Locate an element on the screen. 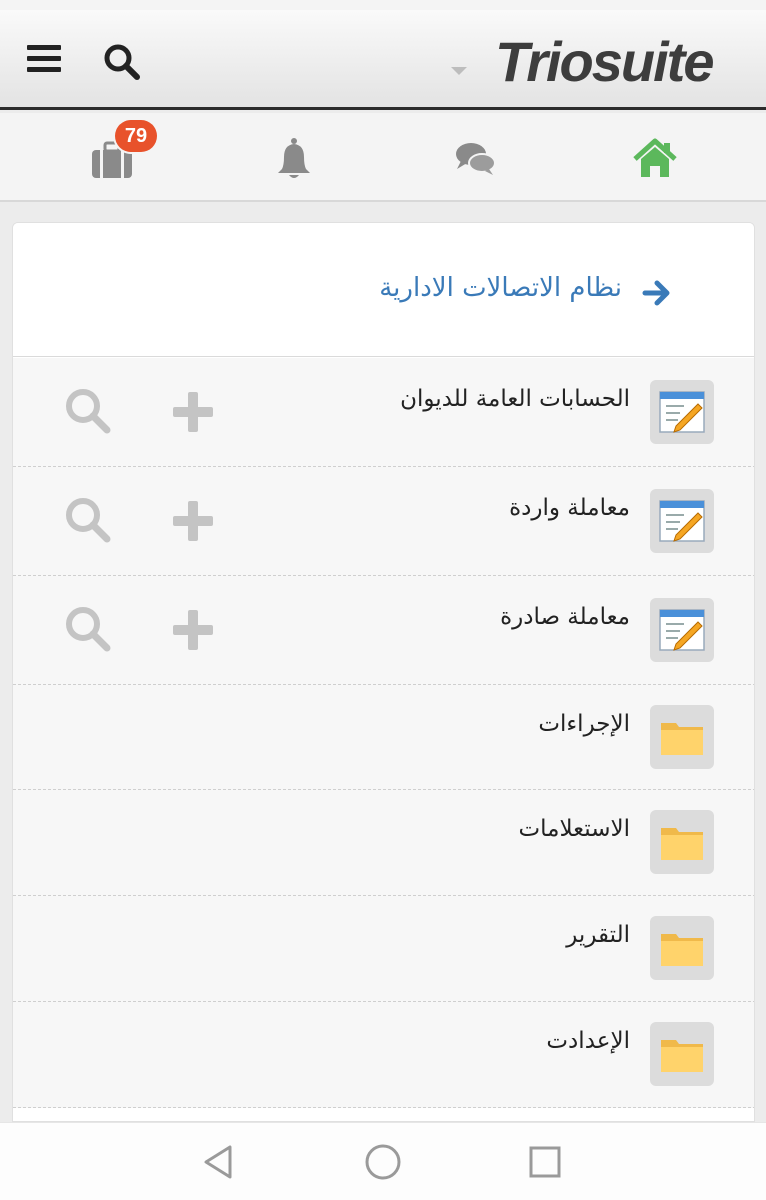 The height and width of the screenshot is (1200, 766). list-item: الإجراءات is located at coordinates (383, 737).